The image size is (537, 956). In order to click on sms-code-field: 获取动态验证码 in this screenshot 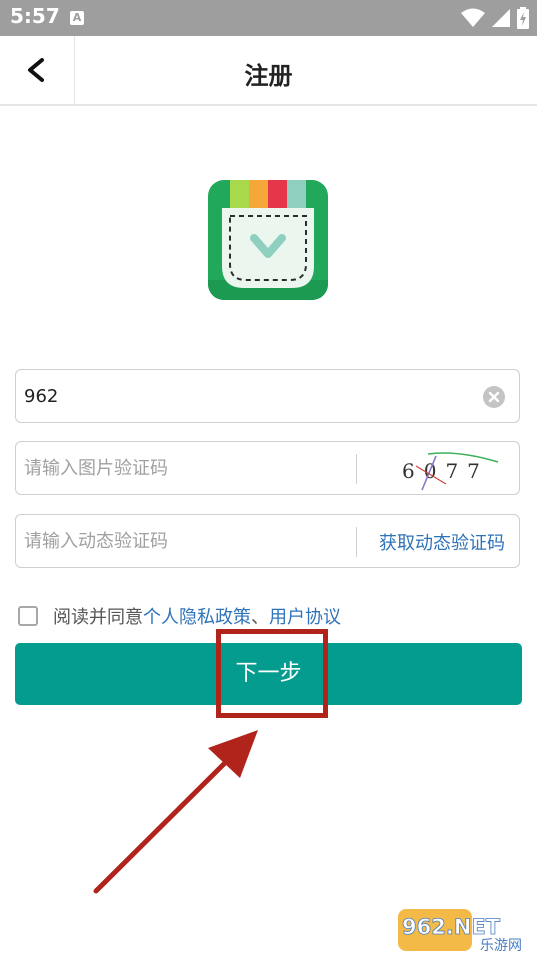, I will do `click(267, 541)`.